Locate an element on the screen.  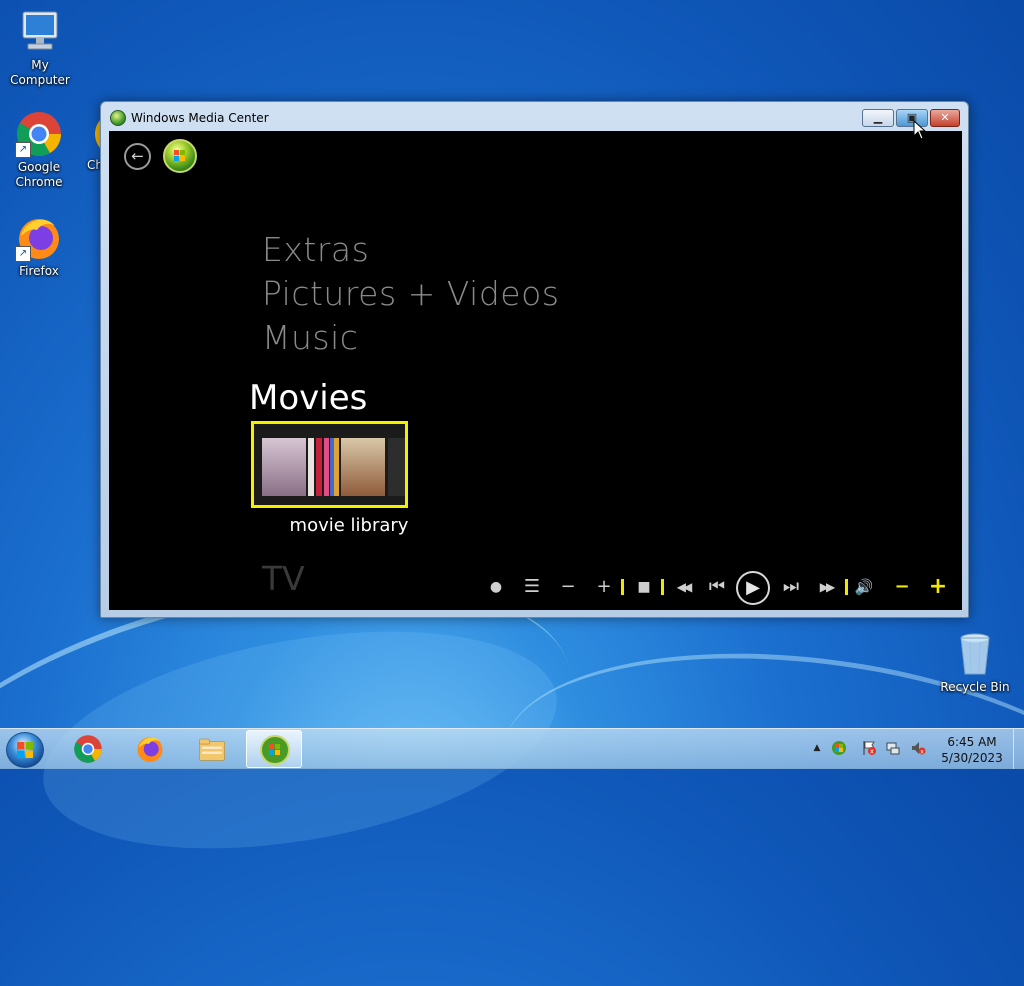
transport-controls: ● ☰ − + ■ ◀◀ ⏮ ▶ ⏭ ▶▶ 🔊 − + is located at coordinates (719, 588).